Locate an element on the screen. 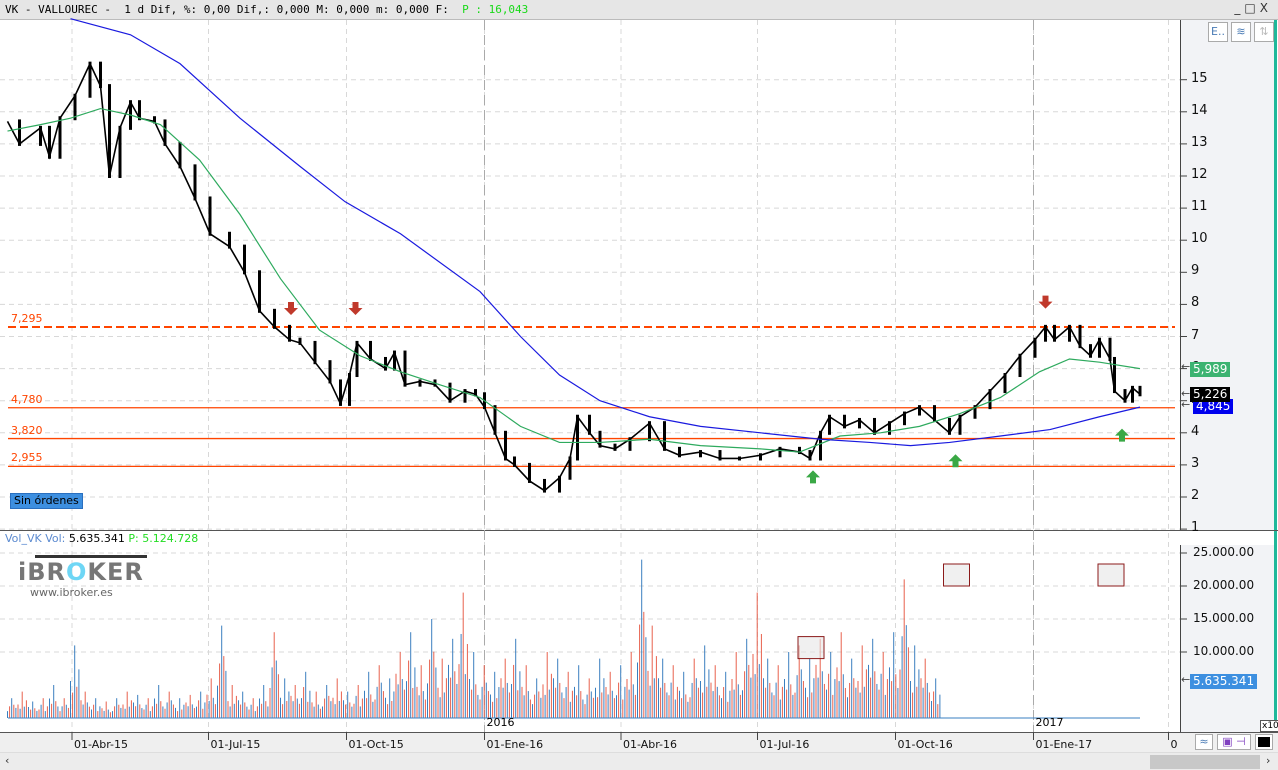 The width and height of the screenshot is (1278, 770). indicator-icon: ≈ is located at coordinates (1204, 742).